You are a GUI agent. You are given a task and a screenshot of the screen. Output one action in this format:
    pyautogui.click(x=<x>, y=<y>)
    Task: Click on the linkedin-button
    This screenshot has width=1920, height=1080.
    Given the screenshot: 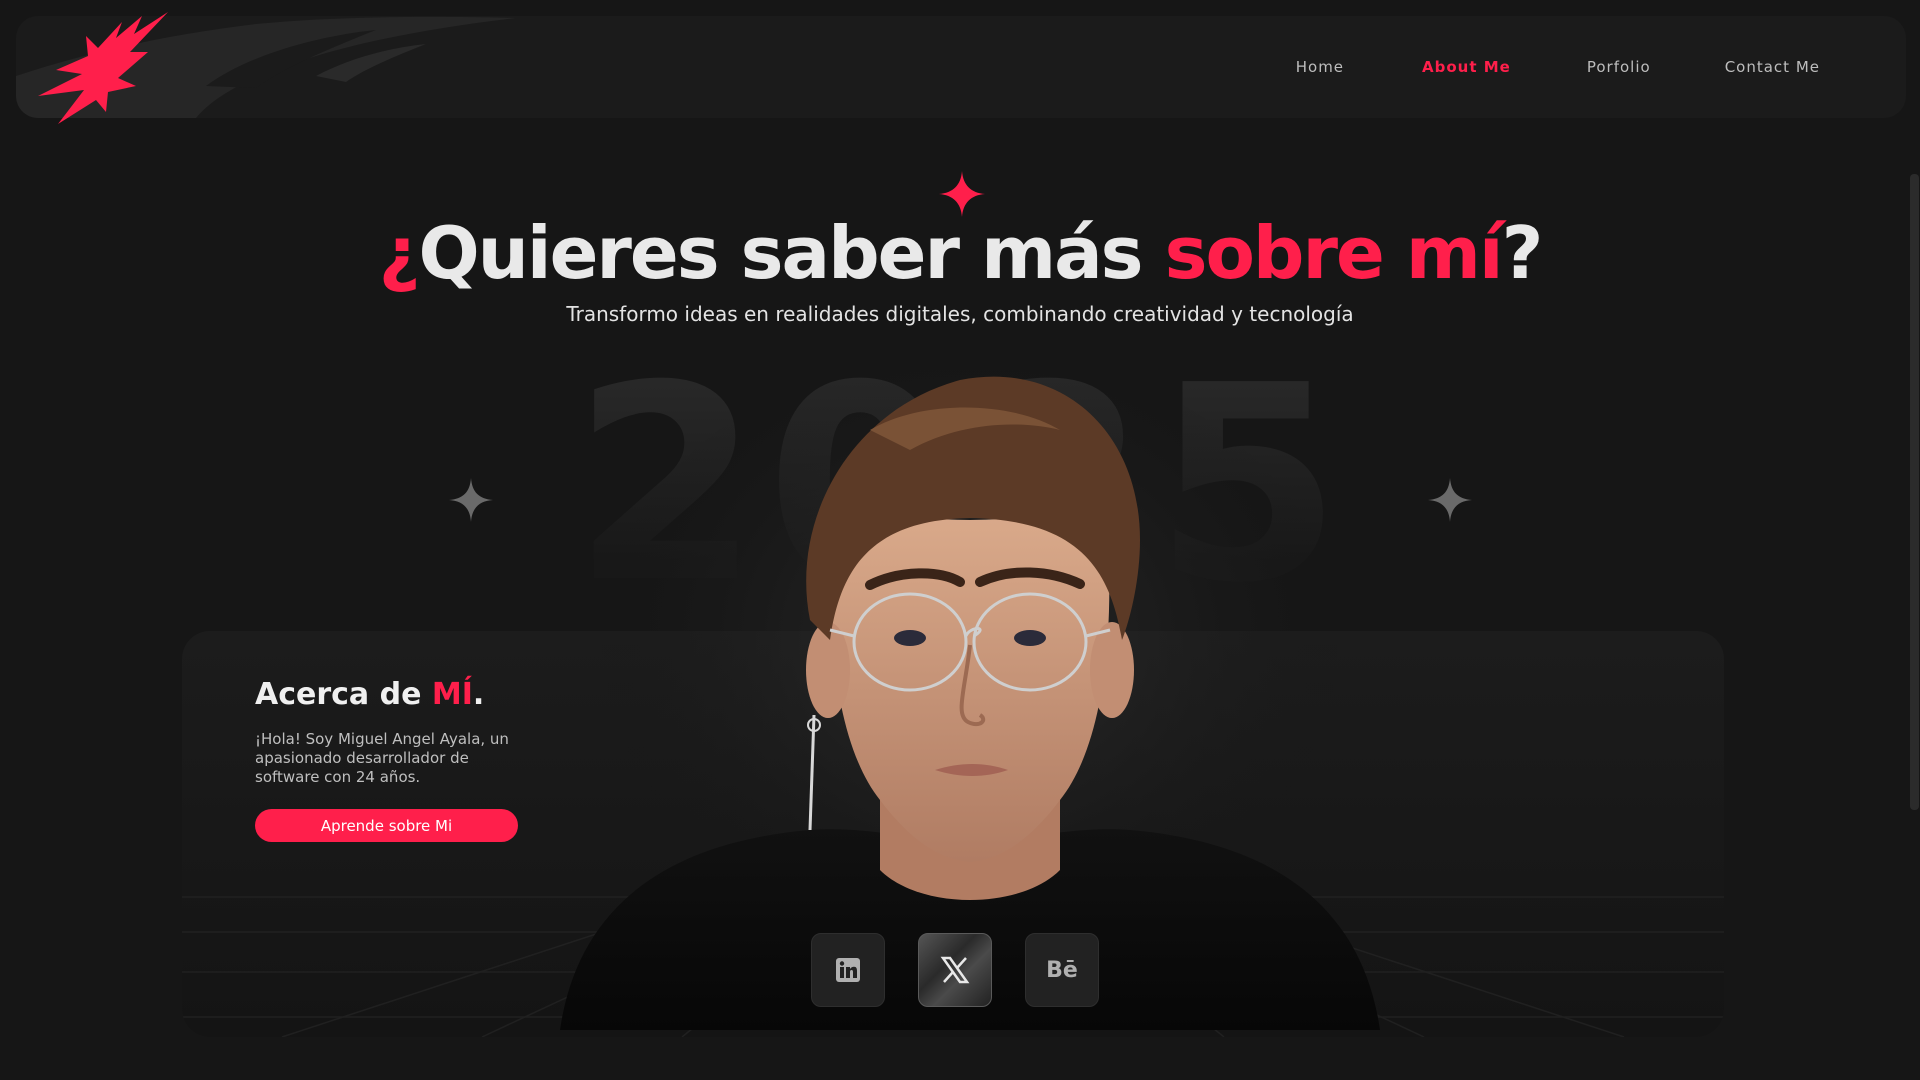 What is the action you would take?
    pyautogui.click(x=848, y=970)
    